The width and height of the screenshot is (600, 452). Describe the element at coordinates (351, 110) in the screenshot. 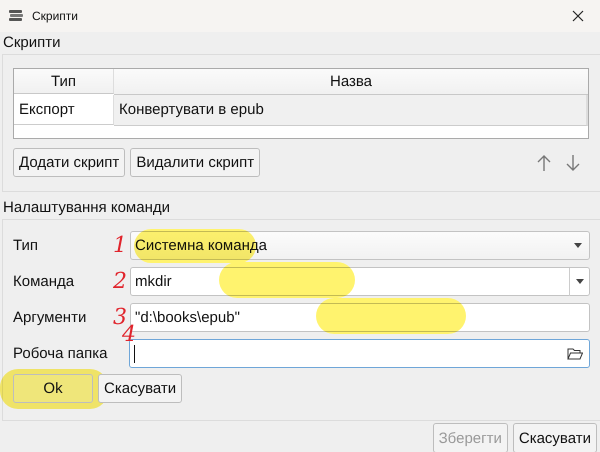

I see `table-cell: Конвертувати в epub` at that location.